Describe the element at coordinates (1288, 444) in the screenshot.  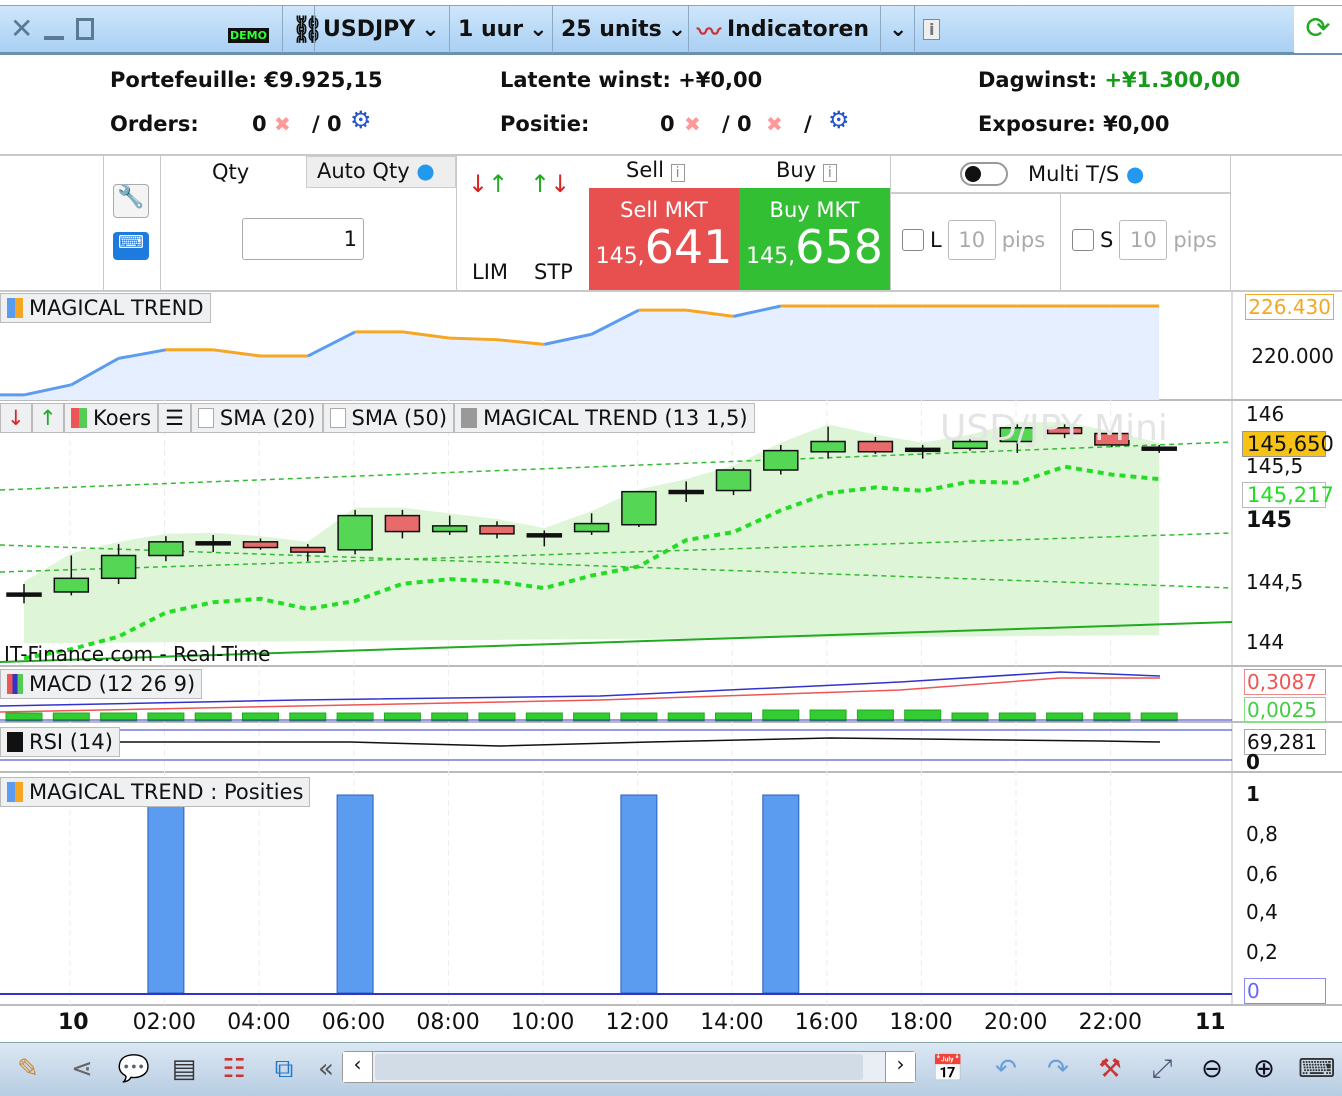
I see `last-price-label: 145,650` at that location.